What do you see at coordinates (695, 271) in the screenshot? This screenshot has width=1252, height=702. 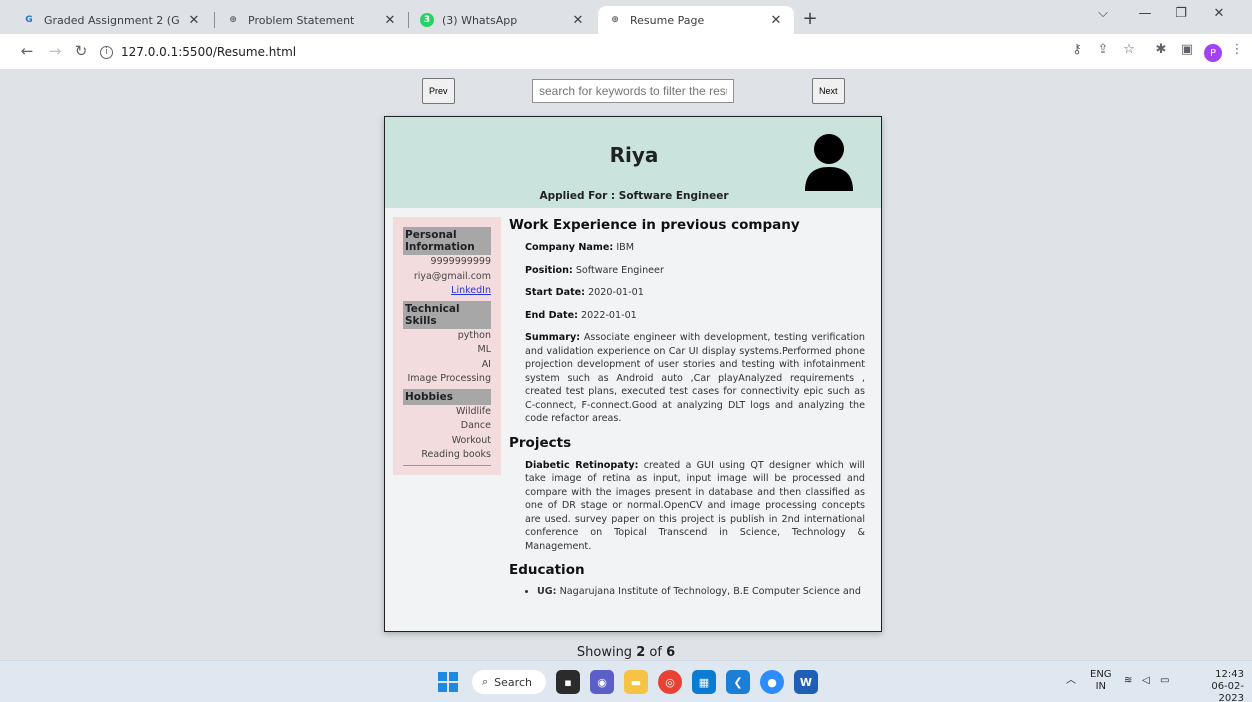 I see `position-field: Position: Software Engineer` at bounding box center [695, 271].